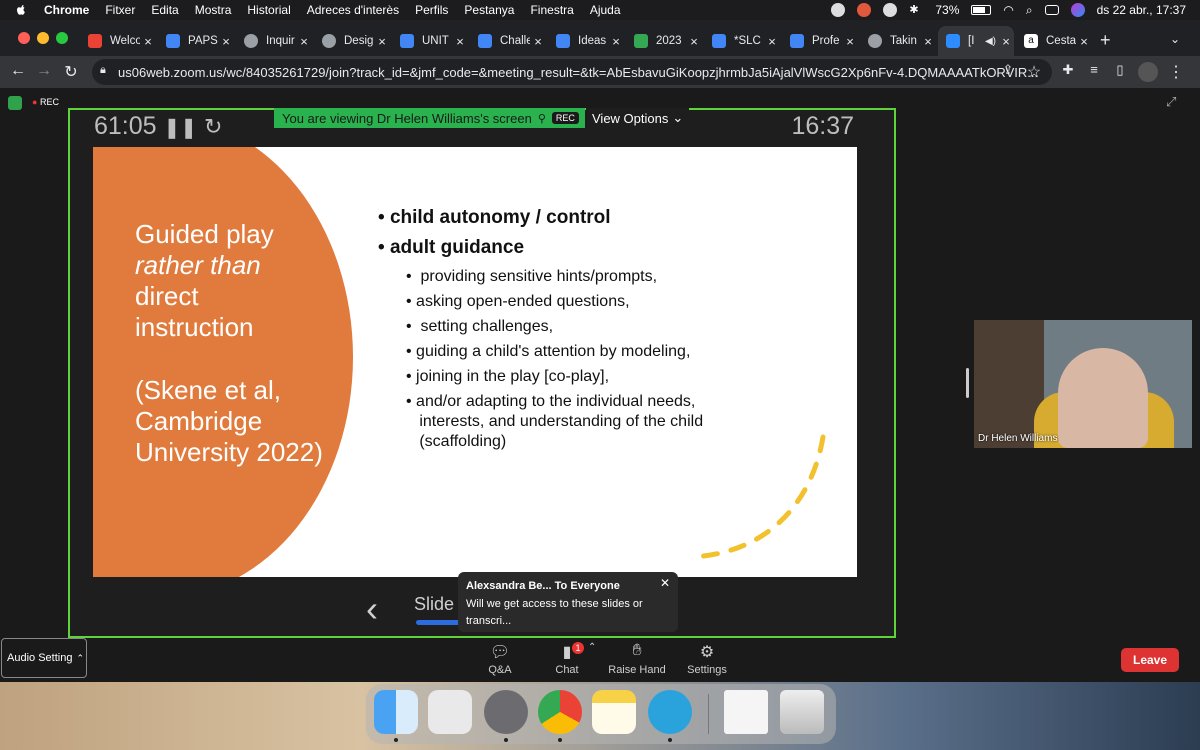 The width and height of the screenshot is (1200, 750). What do you see at coordinates (820, 41) in the screenshot?
I see `tab-profe: Profe ×` at bounding box center [820, 41].